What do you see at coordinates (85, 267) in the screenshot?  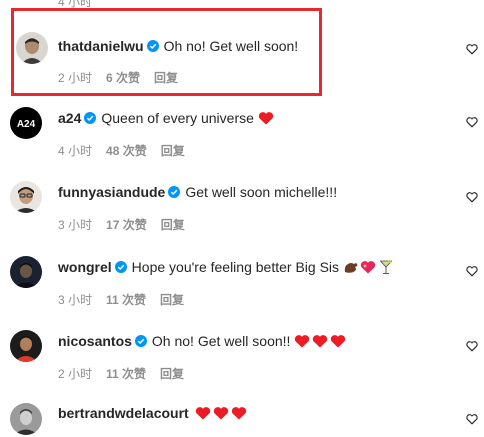 I see `username: wongrel` at bounding box center [85, 267].